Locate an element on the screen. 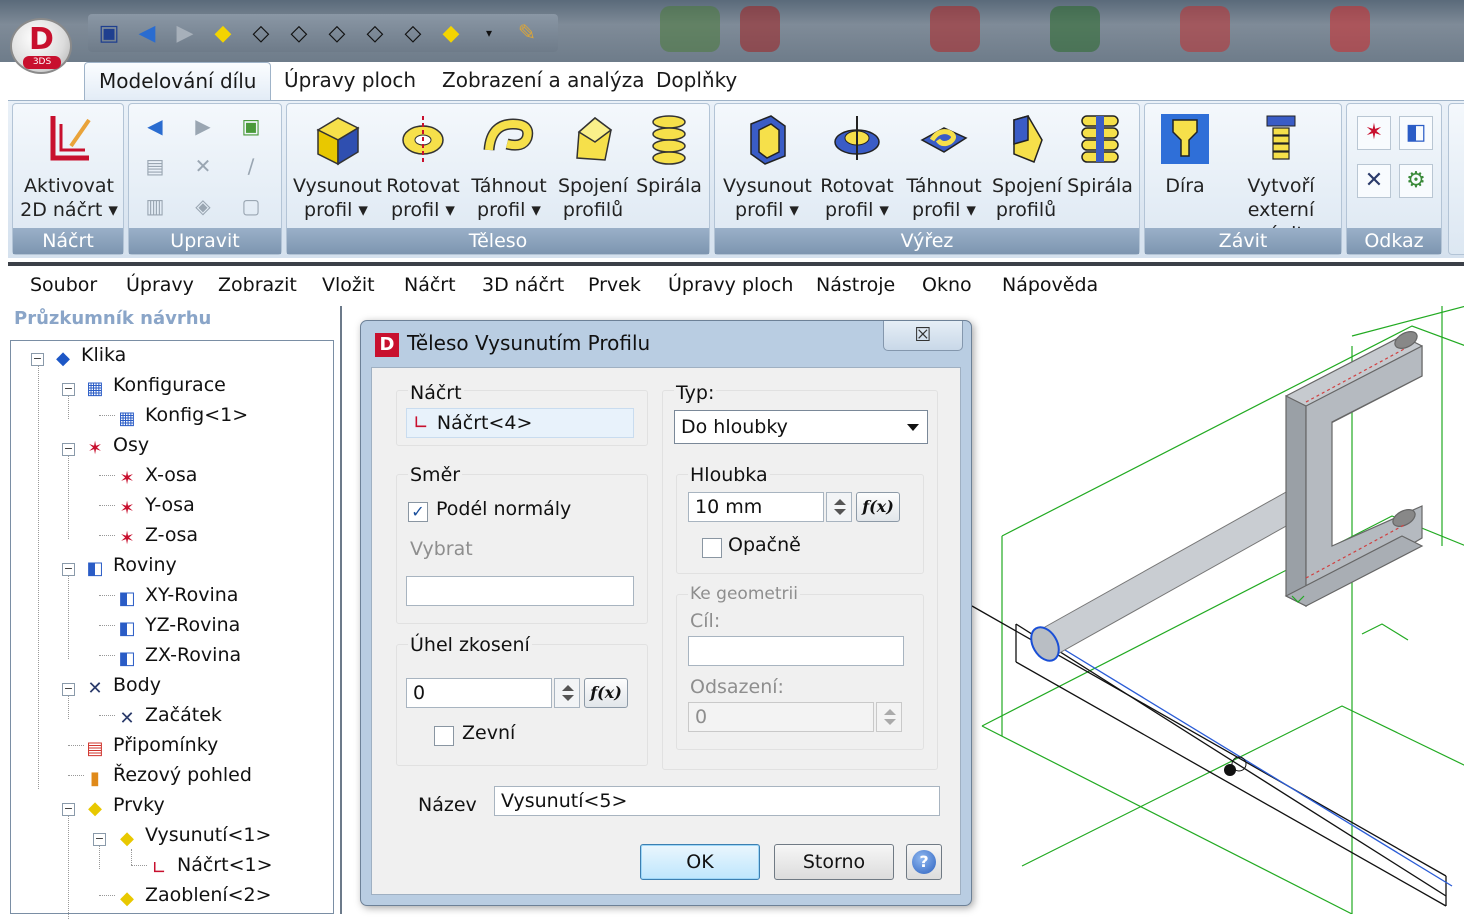 Image resolution: width=1464 pixels, height=919 pixels. normal-direction-checkbox: ✓ is located at coordinates (418, 512).